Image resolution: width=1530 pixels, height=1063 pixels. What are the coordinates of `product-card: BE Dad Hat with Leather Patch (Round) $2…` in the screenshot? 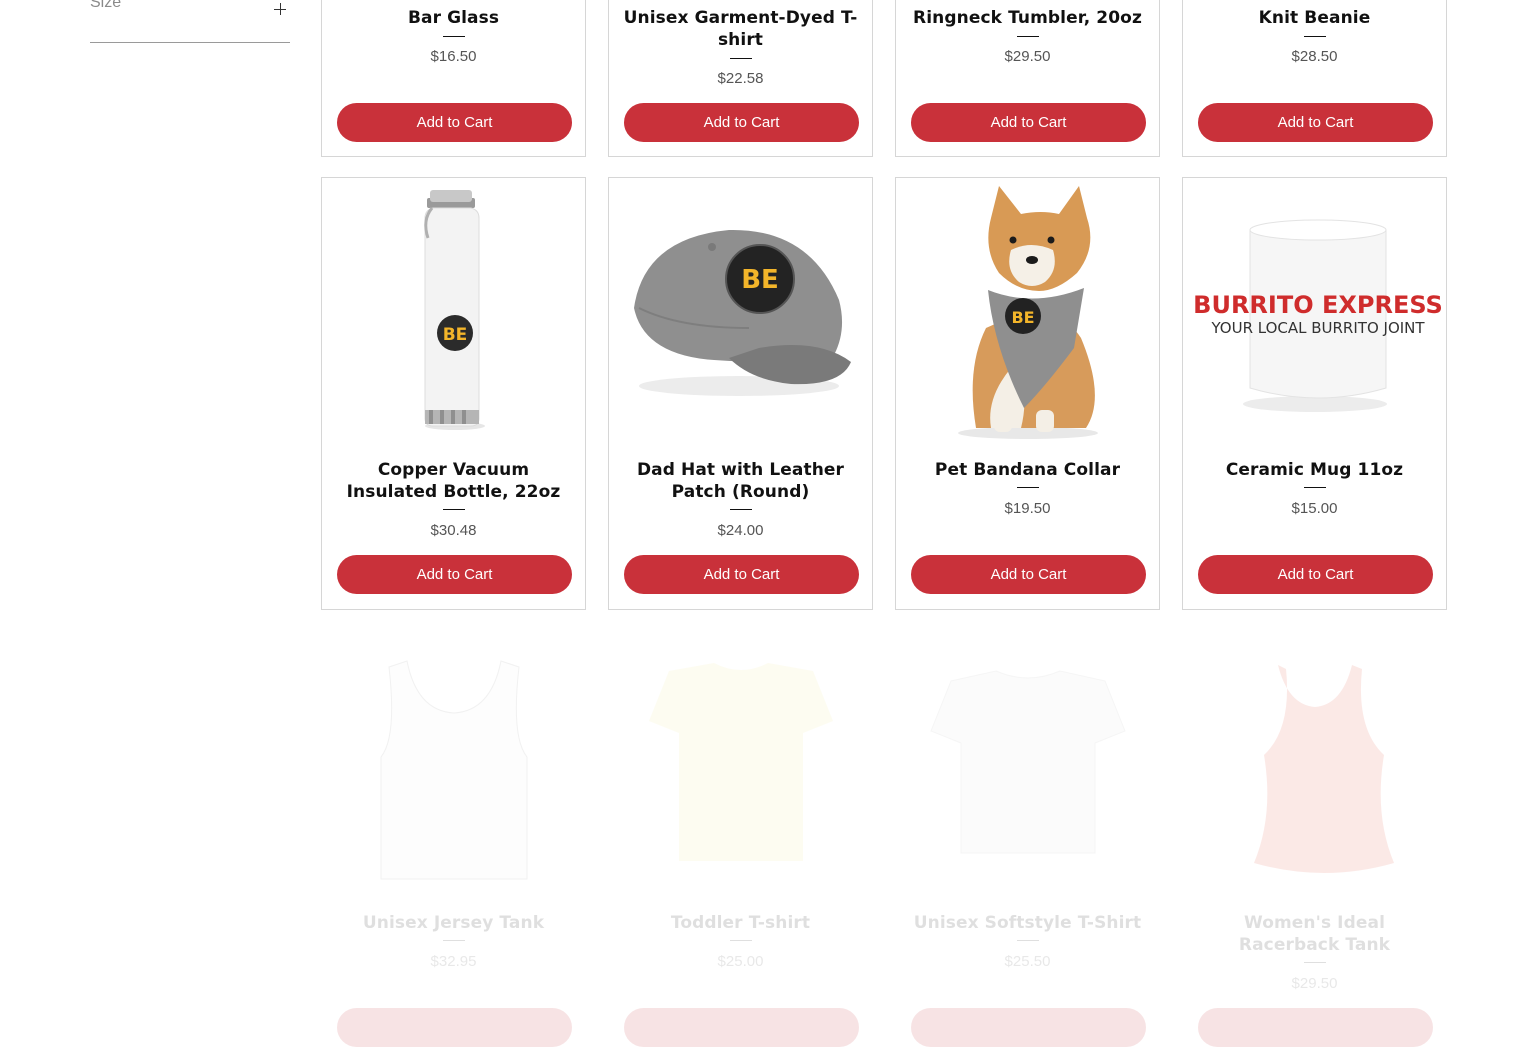 It's located at (740, 393).